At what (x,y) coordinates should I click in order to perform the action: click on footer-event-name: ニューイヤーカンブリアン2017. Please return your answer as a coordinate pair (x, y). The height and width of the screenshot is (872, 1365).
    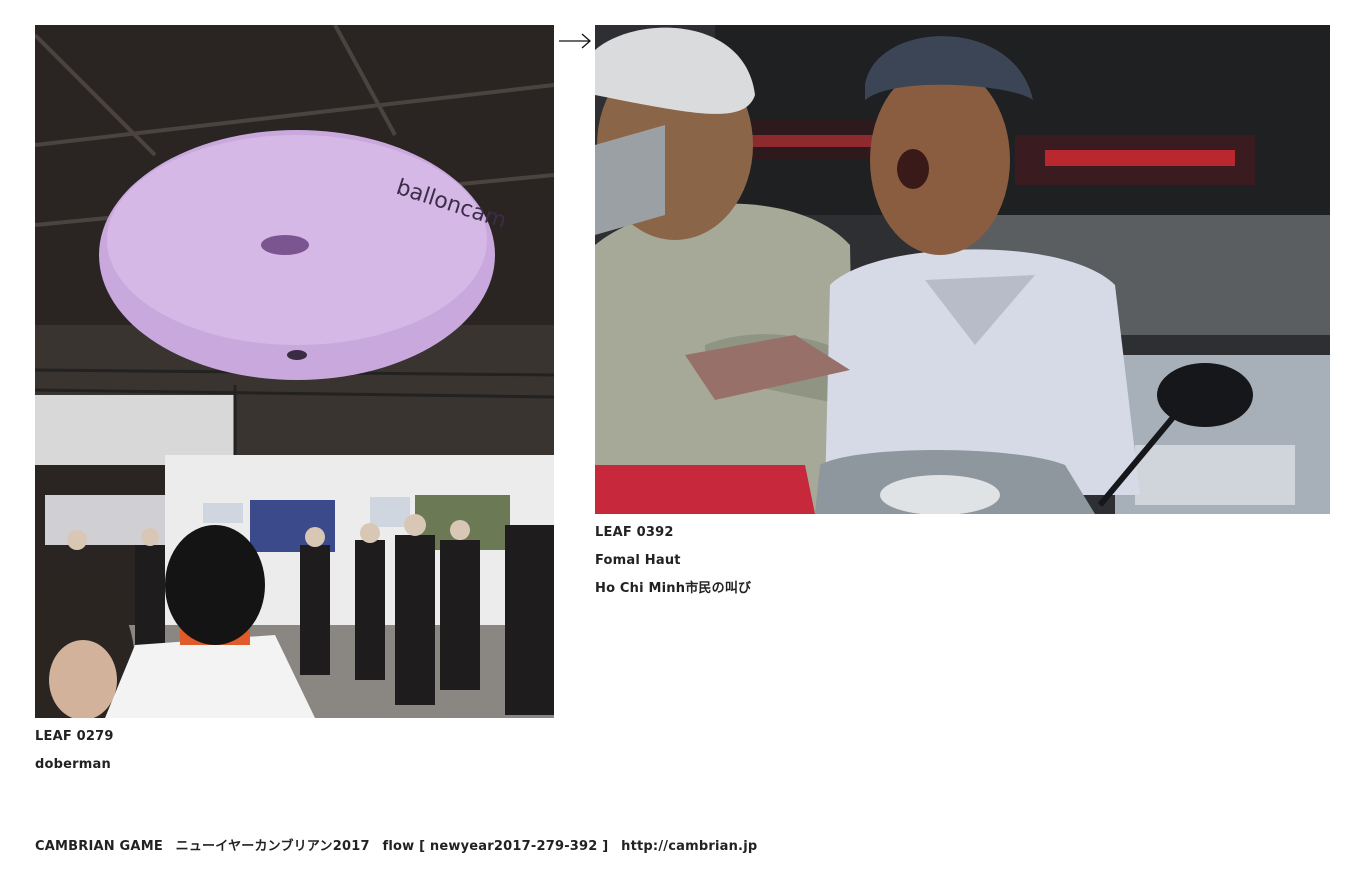
    Looking at the image, I should click on (273, 846).